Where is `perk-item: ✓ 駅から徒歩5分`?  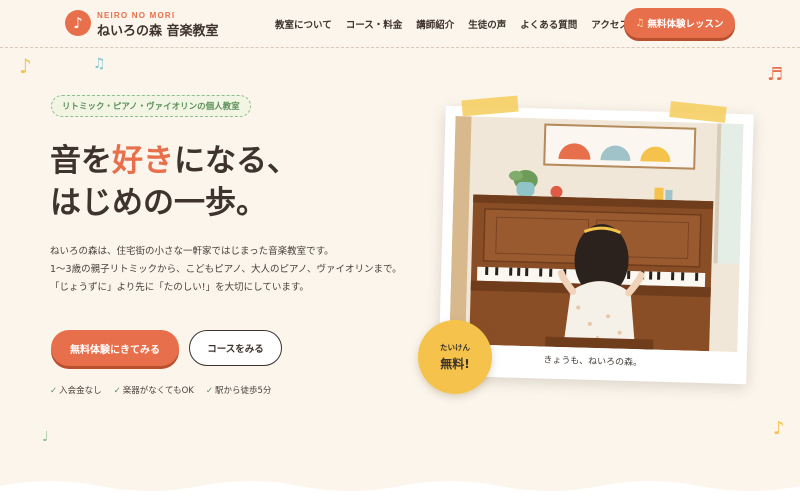
perk-item: ✓ 駅から徒歩5分 is located at coordinates (239, 390).